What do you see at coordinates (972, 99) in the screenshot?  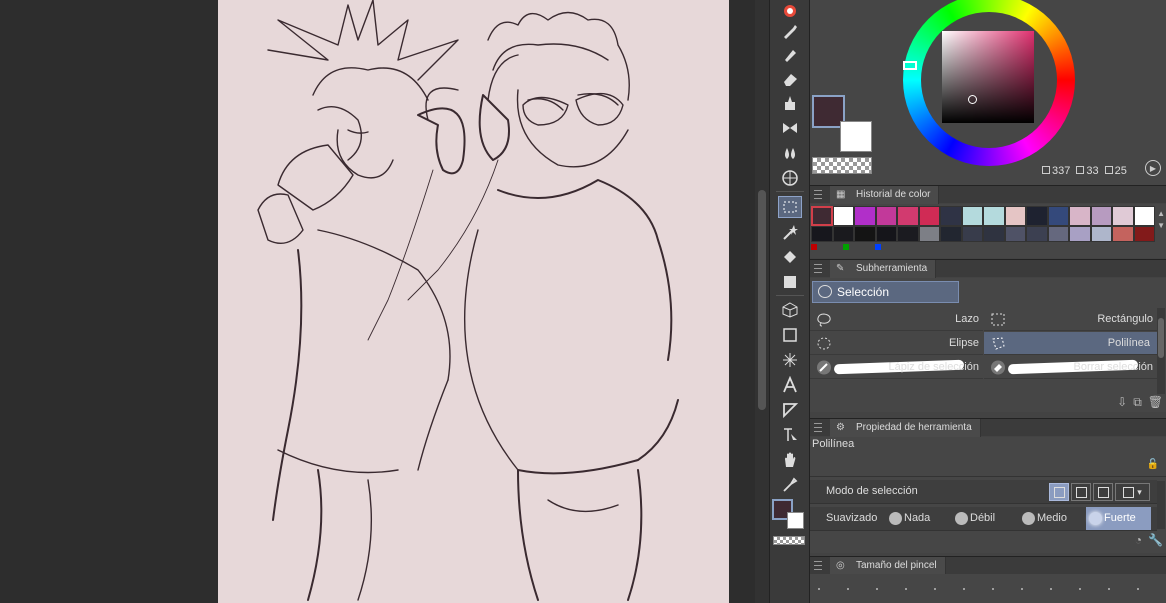 I see `sv-cursor` at bounding box center [972, 99].